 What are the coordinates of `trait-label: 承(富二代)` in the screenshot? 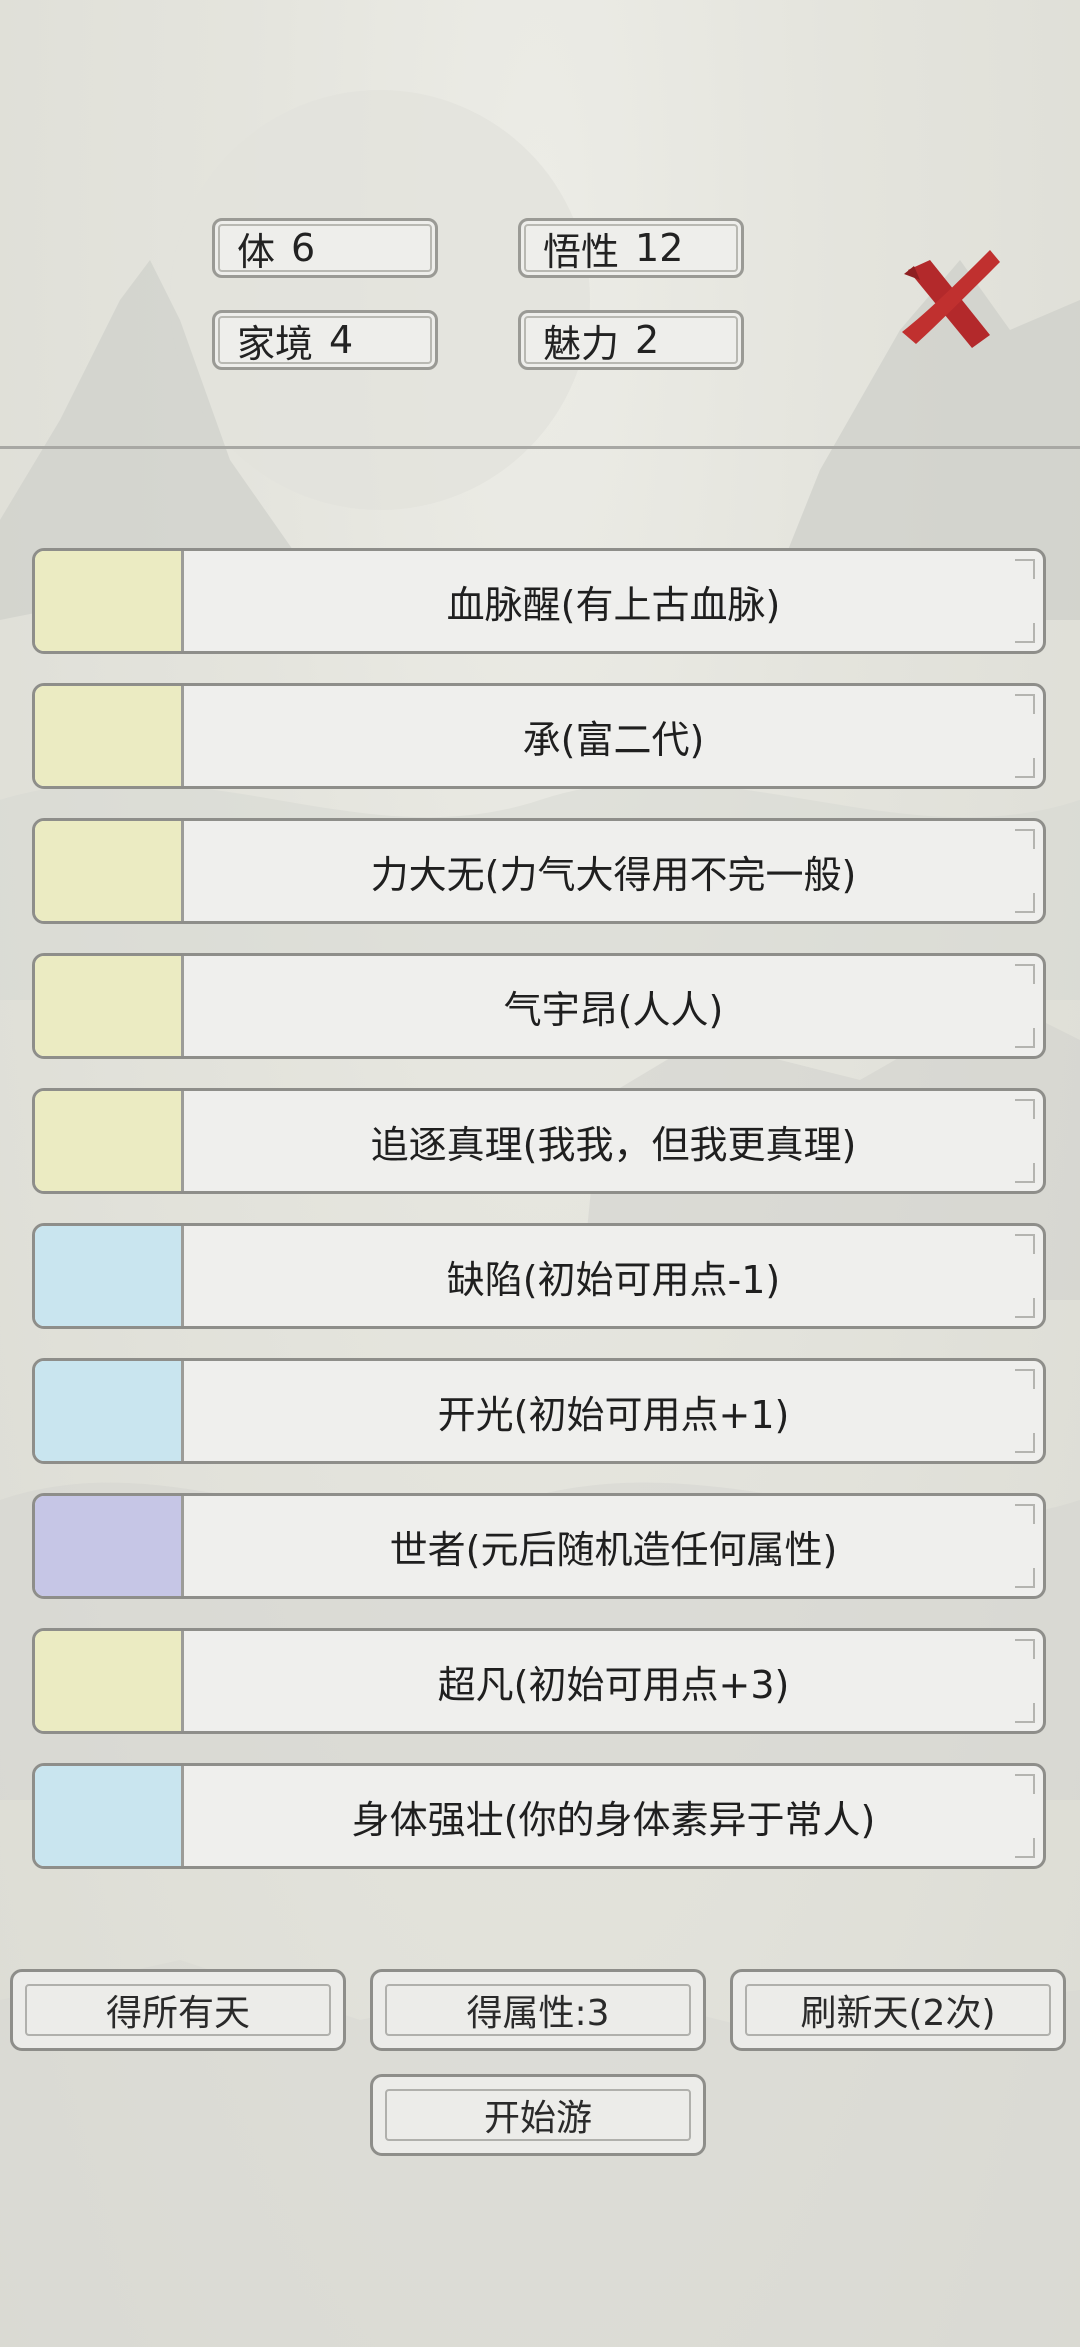 It's located at (613, 739).